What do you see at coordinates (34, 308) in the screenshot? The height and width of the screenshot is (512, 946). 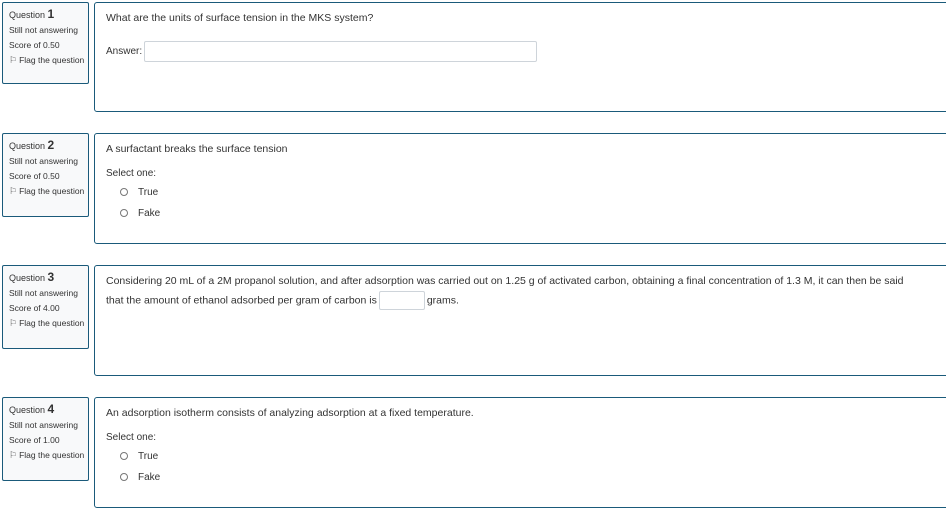 I see `question-grade: Score of 4.00` at bounding box center [34, 308].